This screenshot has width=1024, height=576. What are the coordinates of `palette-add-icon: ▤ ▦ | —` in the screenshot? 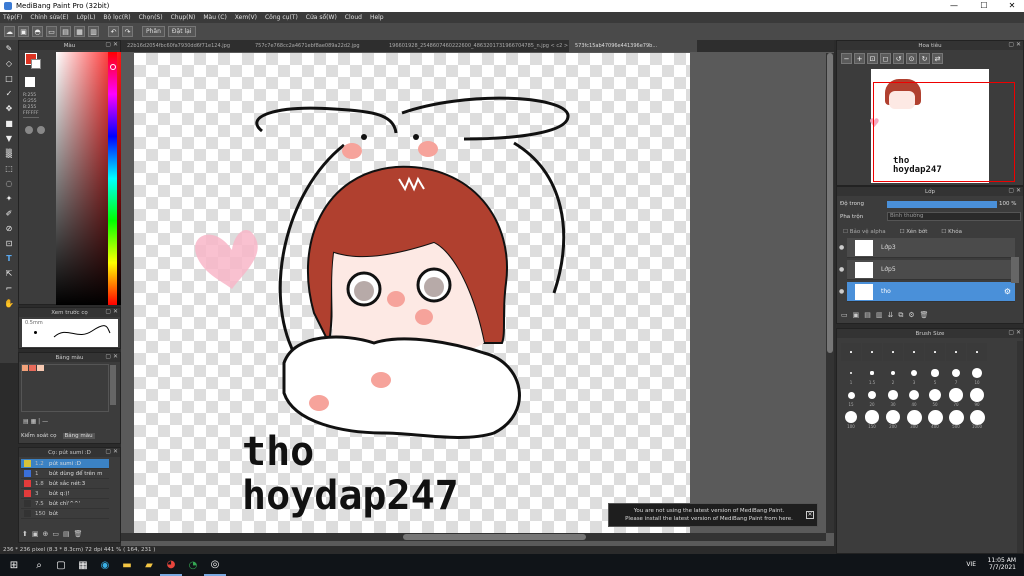 It's located at (35, 421).